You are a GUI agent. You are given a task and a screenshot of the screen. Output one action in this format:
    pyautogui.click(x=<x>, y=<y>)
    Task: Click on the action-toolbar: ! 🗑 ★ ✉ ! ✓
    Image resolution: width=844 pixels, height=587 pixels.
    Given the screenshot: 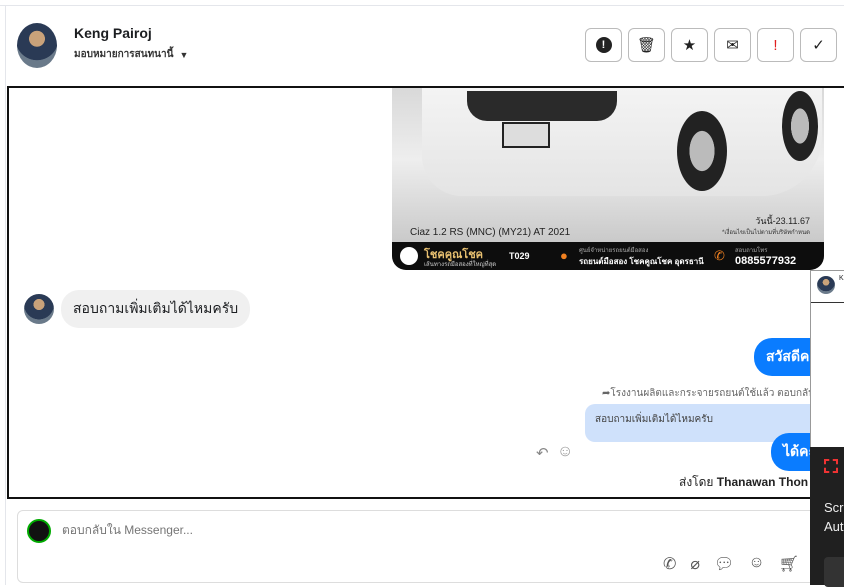 What is the action you would take?
    pyautogui.click(x=711, y=45)
    